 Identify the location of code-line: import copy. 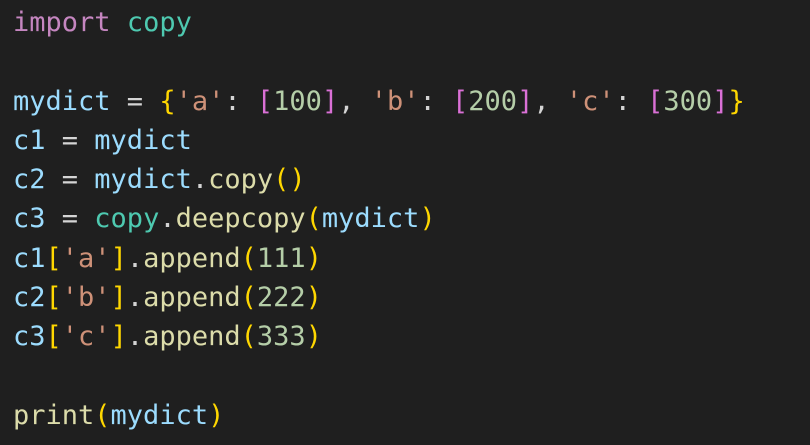
(411, 22).